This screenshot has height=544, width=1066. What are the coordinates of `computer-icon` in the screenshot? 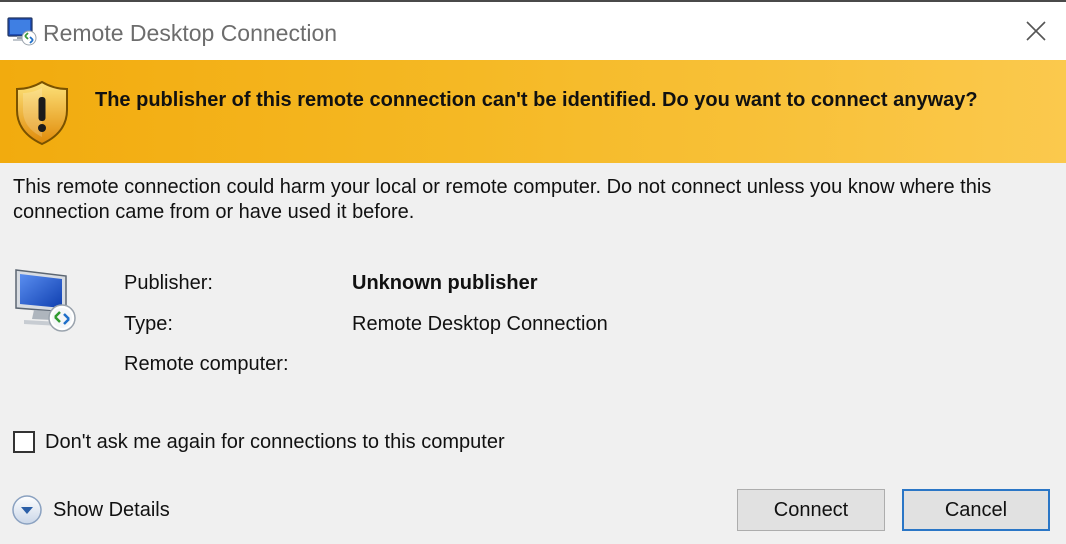 It's located at (45, 300).